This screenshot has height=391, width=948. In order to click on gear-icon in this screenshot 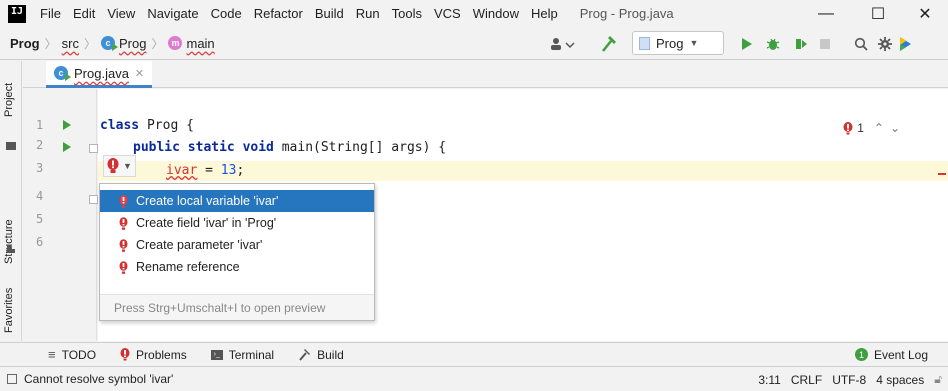, I will do `click(885, 44)`.